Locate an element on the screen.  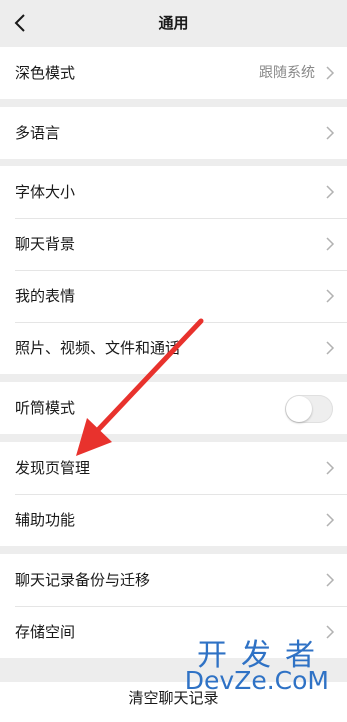
row-label: 聊天背景 is located at coordinates (45, 244).